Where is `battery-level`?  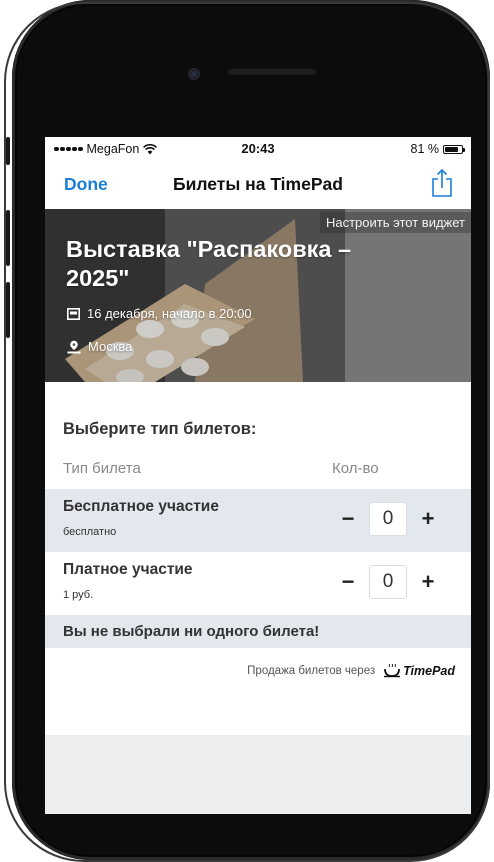
battery-level is located at coordinates (451, 149).